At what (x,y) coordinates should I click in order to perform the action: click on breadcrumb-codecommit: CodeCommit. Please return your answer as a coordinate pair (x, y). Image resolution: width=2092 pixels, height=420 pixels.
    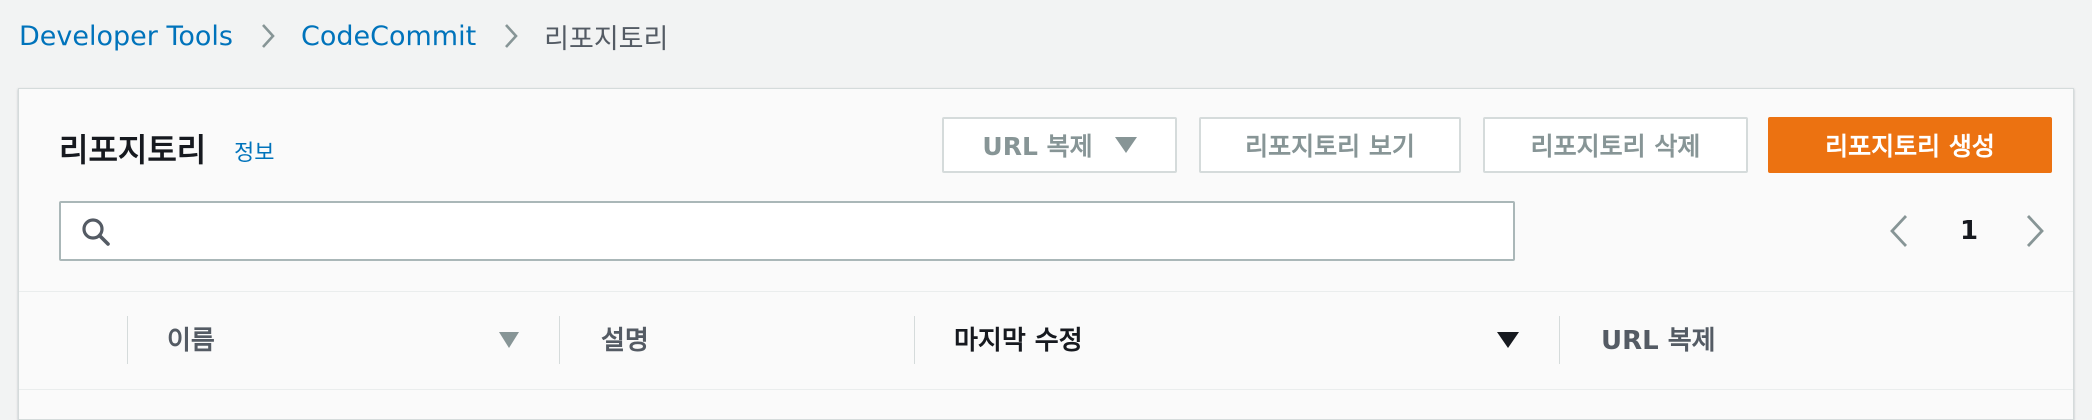
    Looking at the image, I should click on (388, 36).